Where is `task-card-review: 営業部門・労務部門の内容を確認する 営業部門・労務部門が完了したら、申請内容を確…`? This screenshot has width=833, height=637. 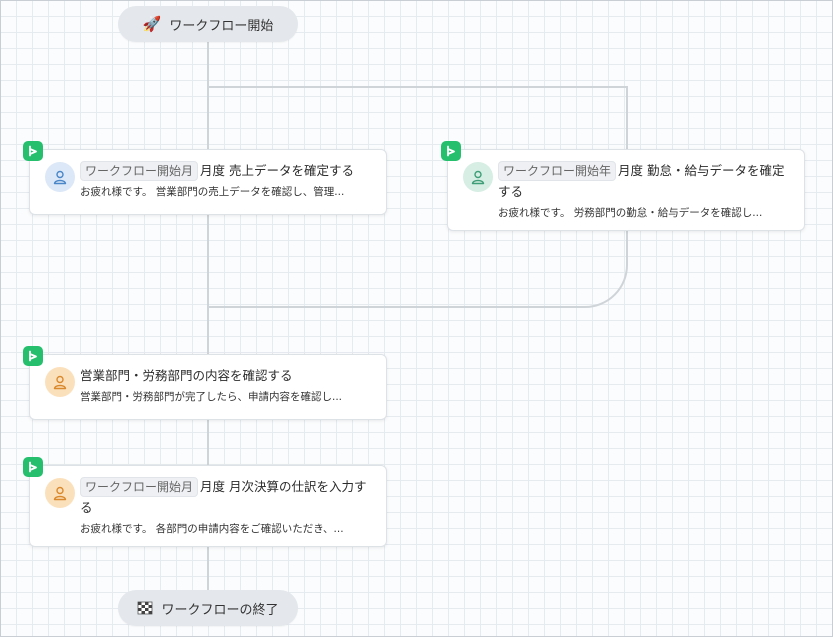
task-card-review: 営業部門・労務部門の内容を確認する 営業部門・労務部門が完了したら、申請内容を確… is located at coordinates (205, 383).